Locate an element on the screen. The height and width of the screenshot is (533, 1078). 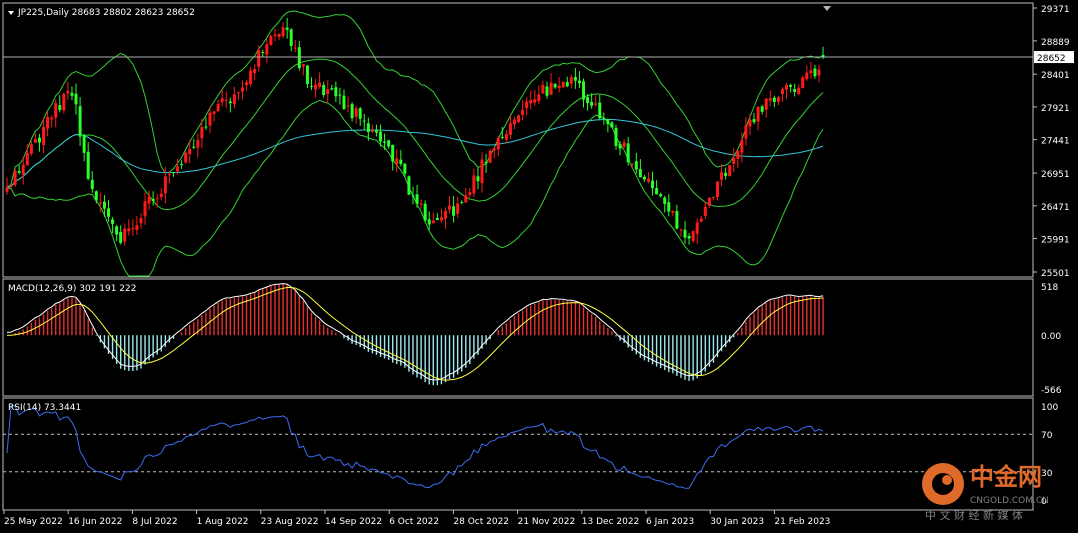
price-tick-label: 28889 is located at coordinates (1055, 43).